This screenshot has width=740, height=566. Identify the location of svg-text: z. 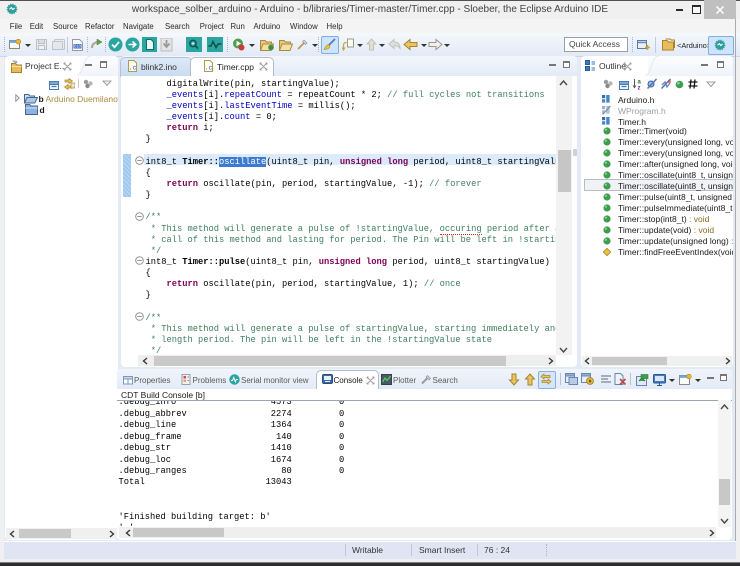
(639, 88).